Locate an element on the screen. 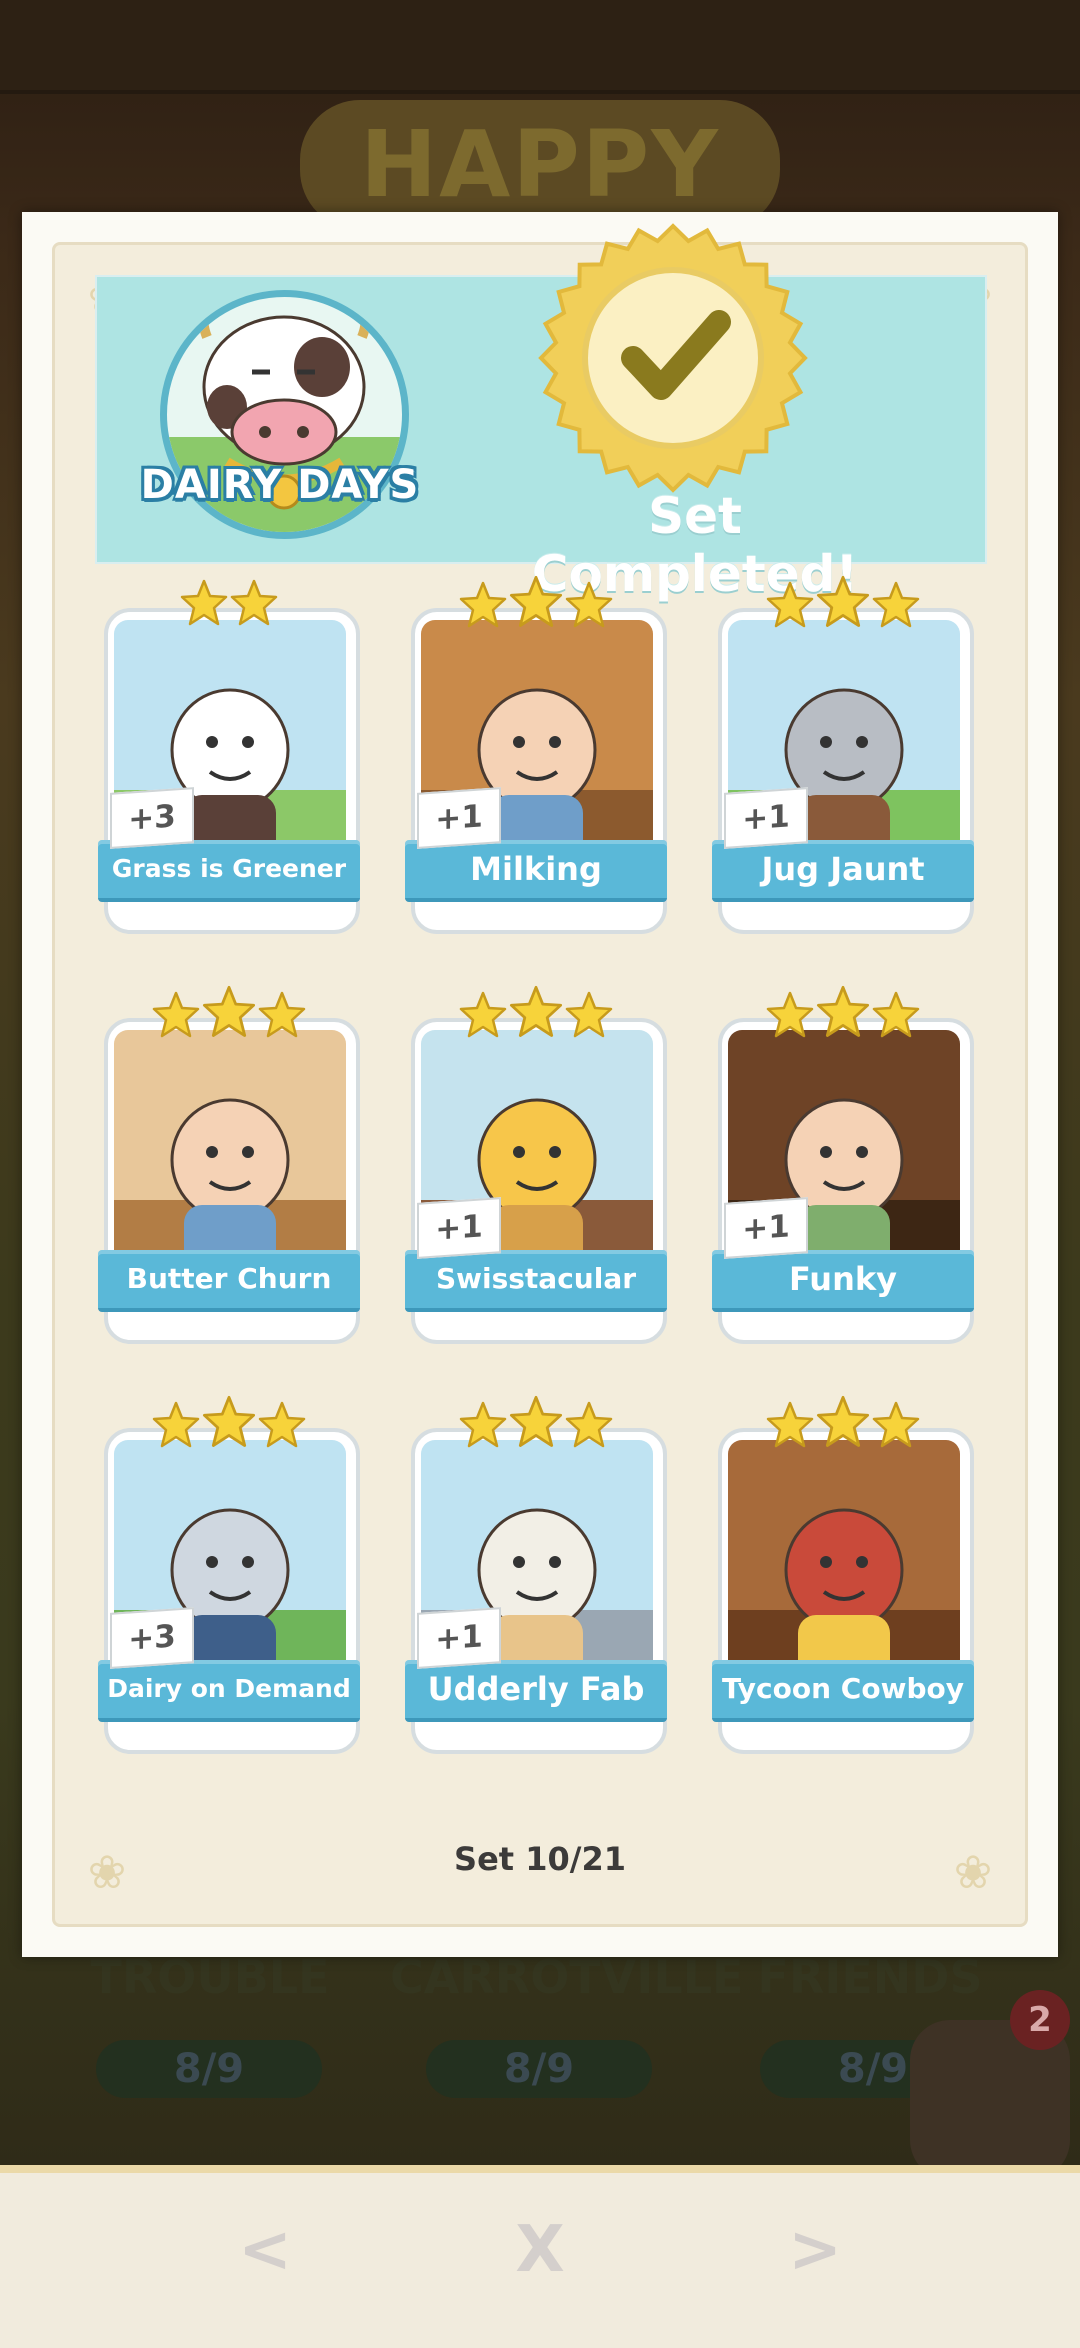 The width and height of the screenshot is (1080, 2348). card-name-label: Dairy on Demand is located at coordinates (229, 1691).